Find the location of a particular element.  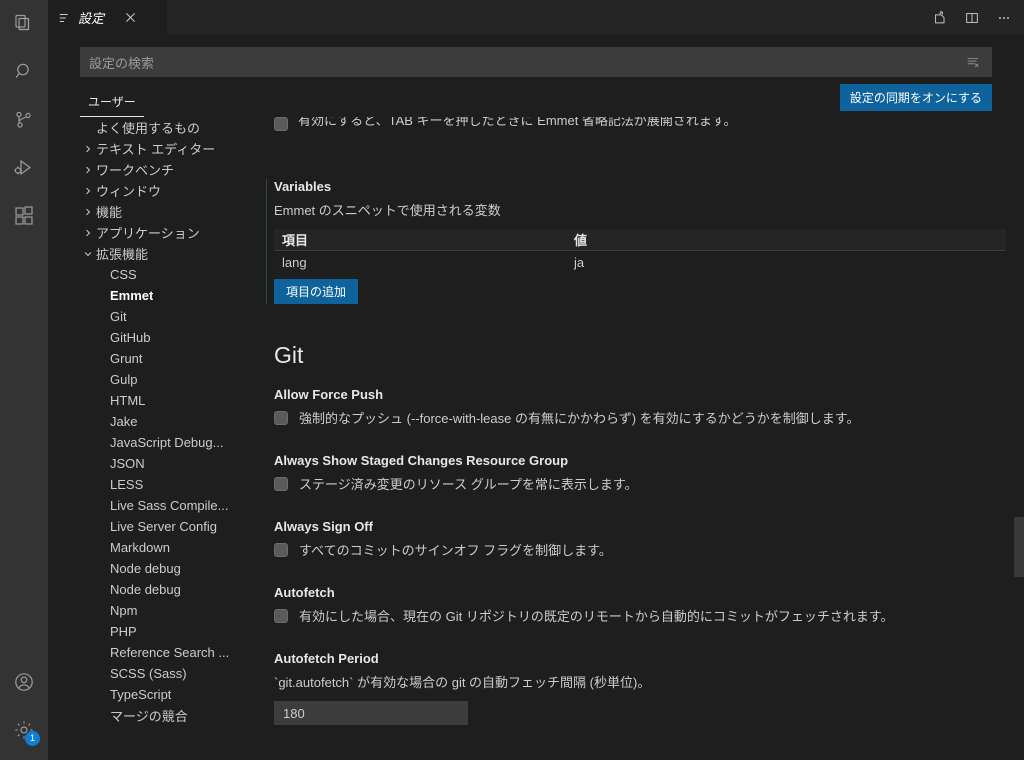

tab-user: ユーザー is located at coordinates (112, 105).